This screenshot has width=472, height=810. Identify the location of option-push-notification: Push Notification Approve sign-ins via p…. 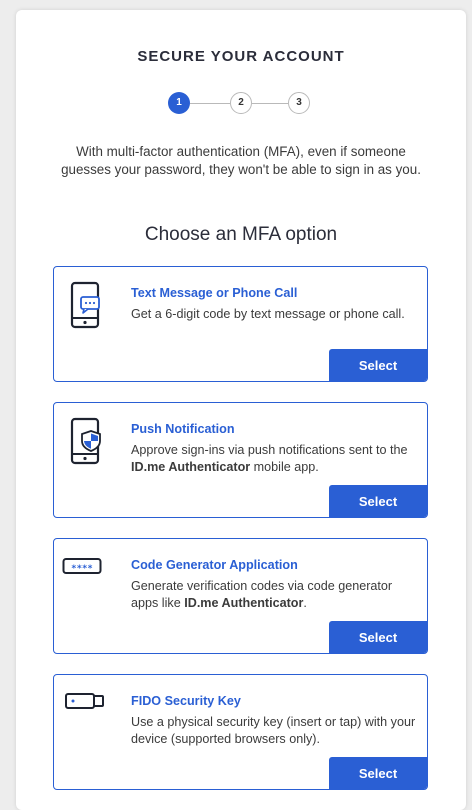
(240, 460).